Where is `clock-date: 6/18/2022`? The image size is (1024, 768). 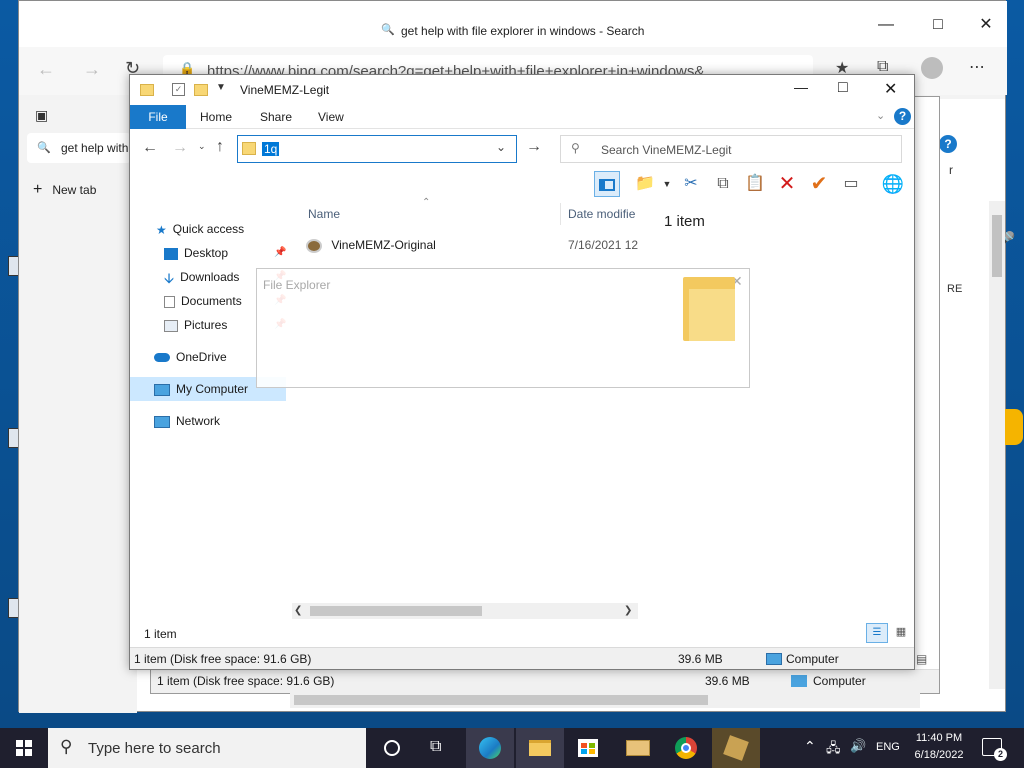 clock-date: 6/18/2022 is located at coordinates (939, 755).